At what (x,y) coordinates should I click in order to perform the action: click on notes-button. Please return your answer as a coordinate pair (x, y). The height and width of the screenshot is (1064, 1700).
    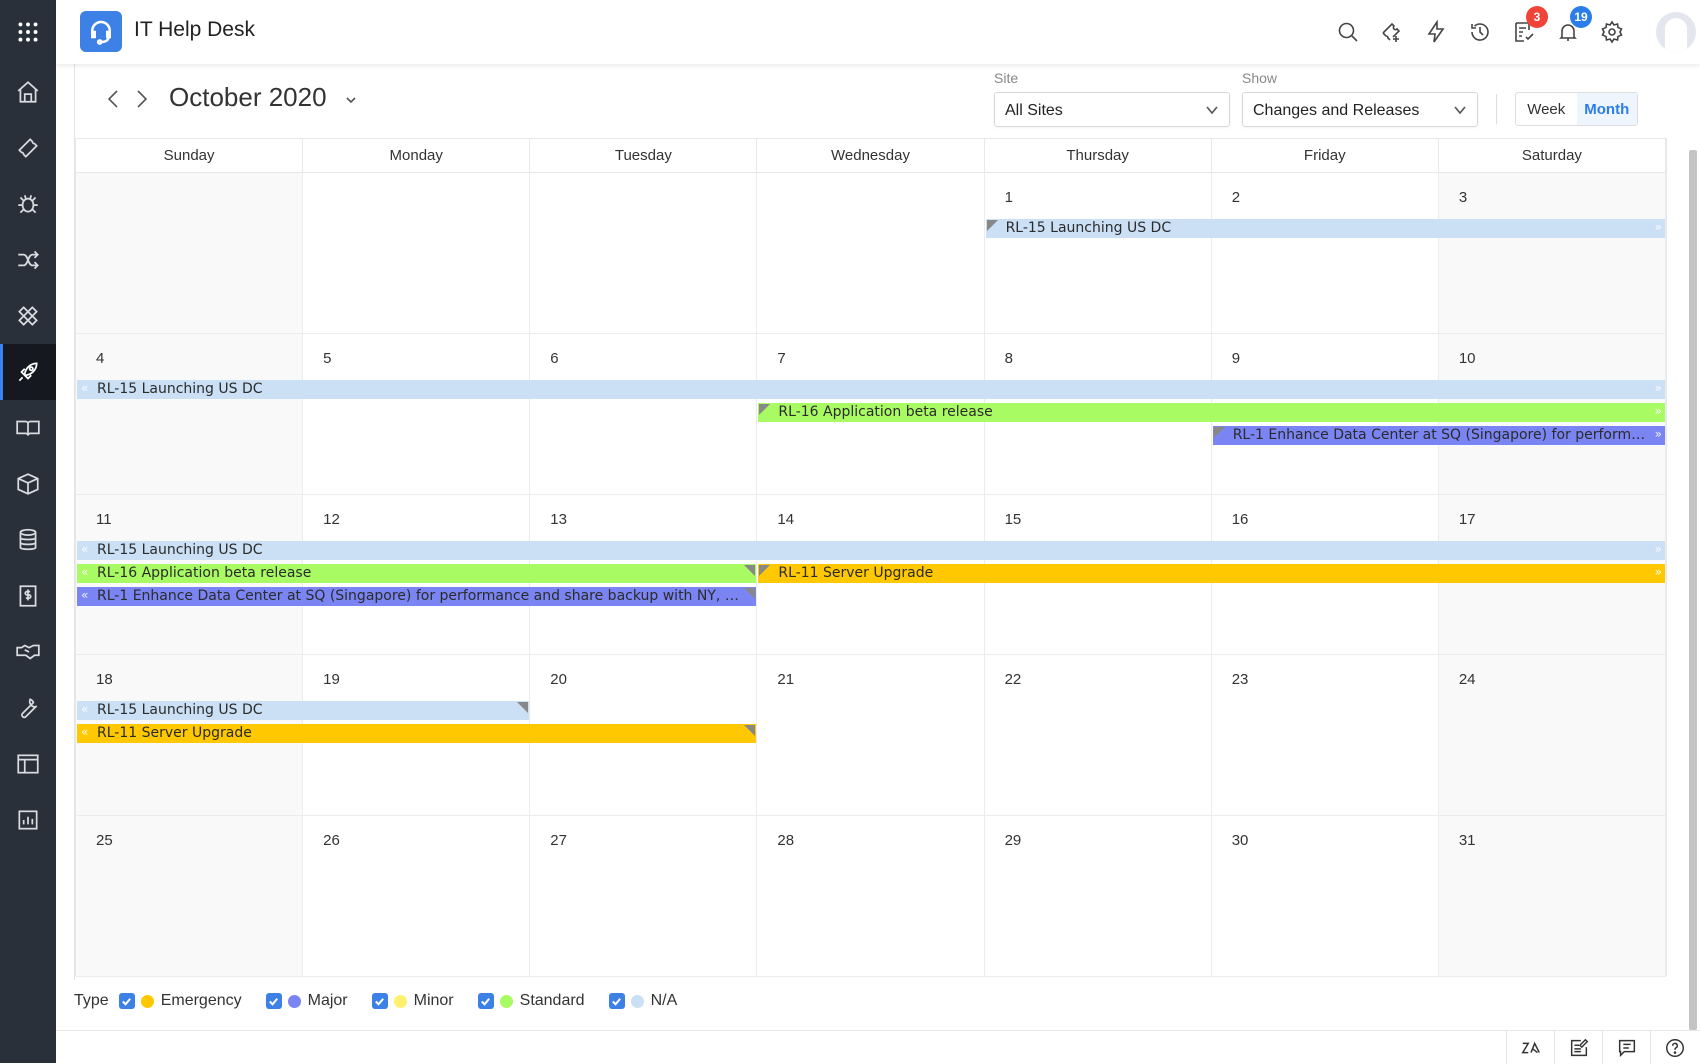
    Looking at the image, I should click on (1578, 1047).